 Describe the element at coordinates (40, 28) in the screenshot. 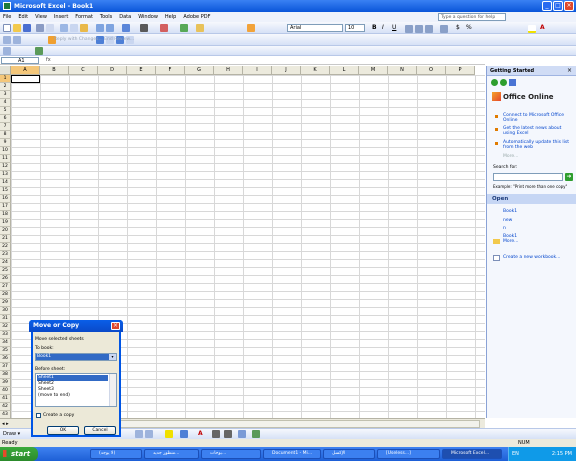

I see `print-icon` at that location.